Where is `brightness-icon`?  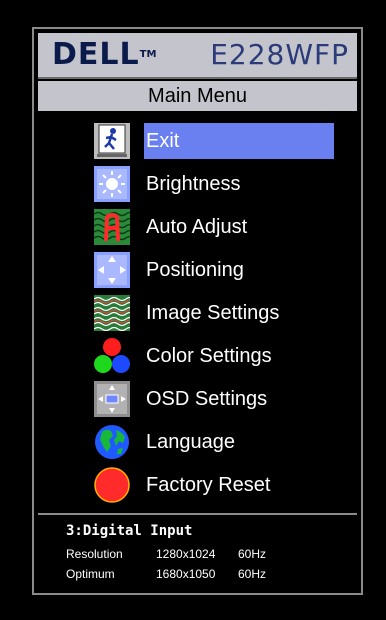
brightness-icon is located at coordinates (112, 184).